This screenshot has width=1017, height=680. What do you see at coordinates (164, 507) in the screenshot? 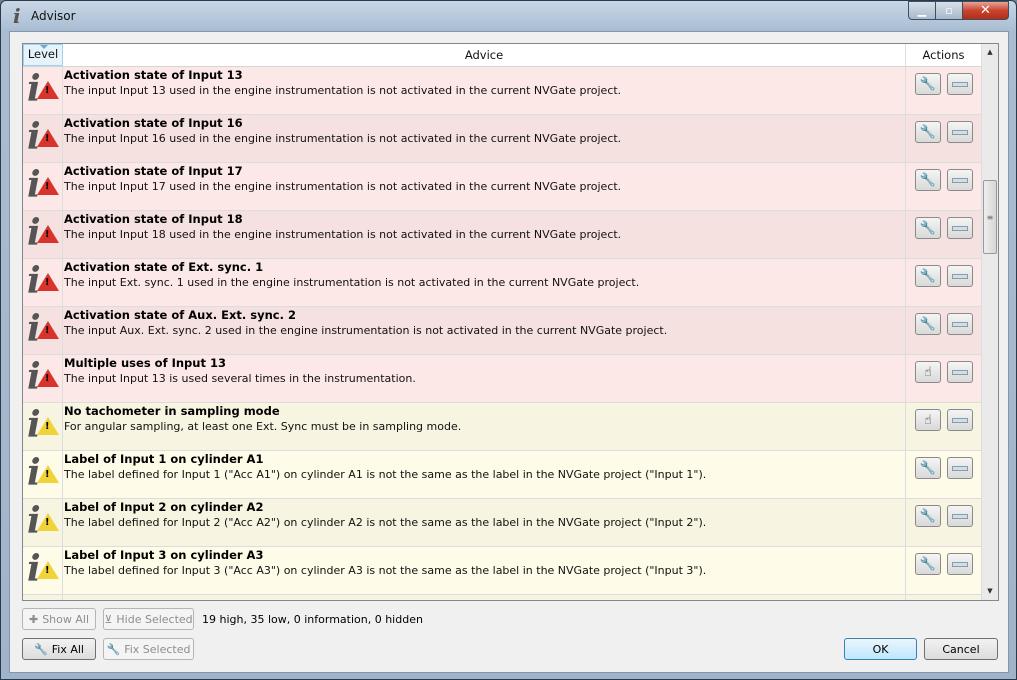
I see `advice-title: Label of Input 2 on cylinder A2` at bounding box center [164, 507].